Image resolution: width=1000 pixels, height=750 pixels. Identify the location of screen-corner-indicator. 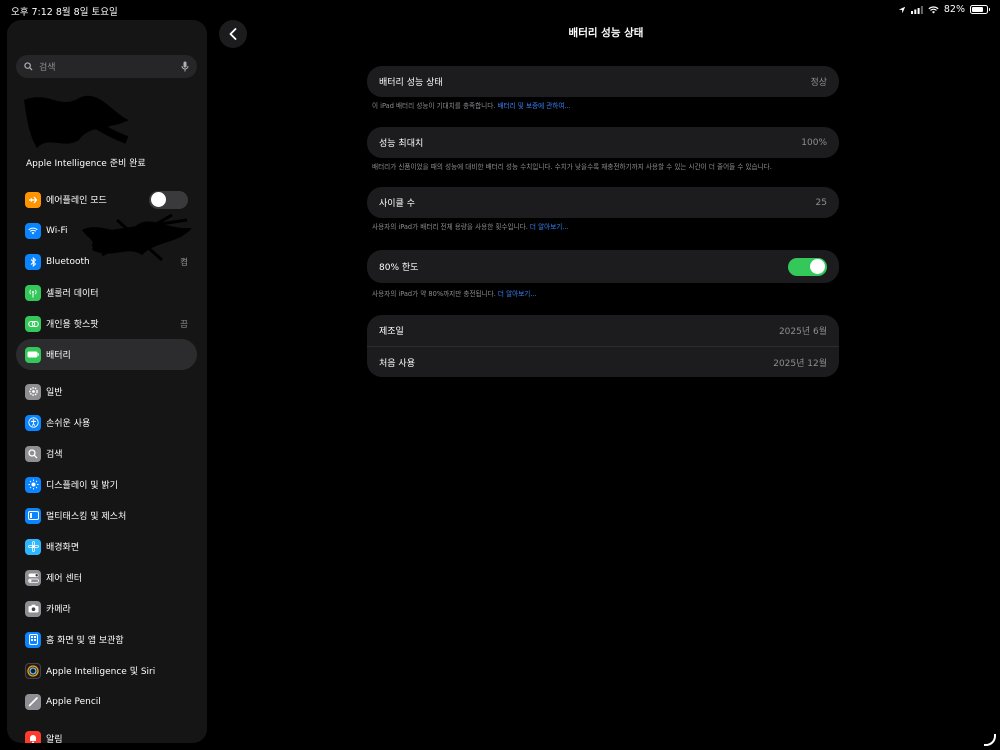
(990, 740).